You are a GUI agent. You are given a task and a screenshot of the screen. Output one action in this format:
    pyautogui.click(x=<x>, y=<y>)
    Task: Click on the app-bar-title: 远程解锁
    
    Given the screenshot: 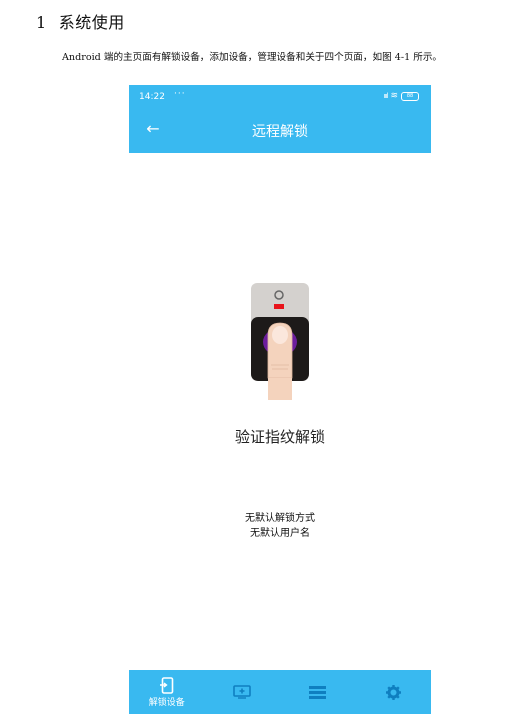 What is the action you would take?
    pyautogui.click(x=280, y=132)
    